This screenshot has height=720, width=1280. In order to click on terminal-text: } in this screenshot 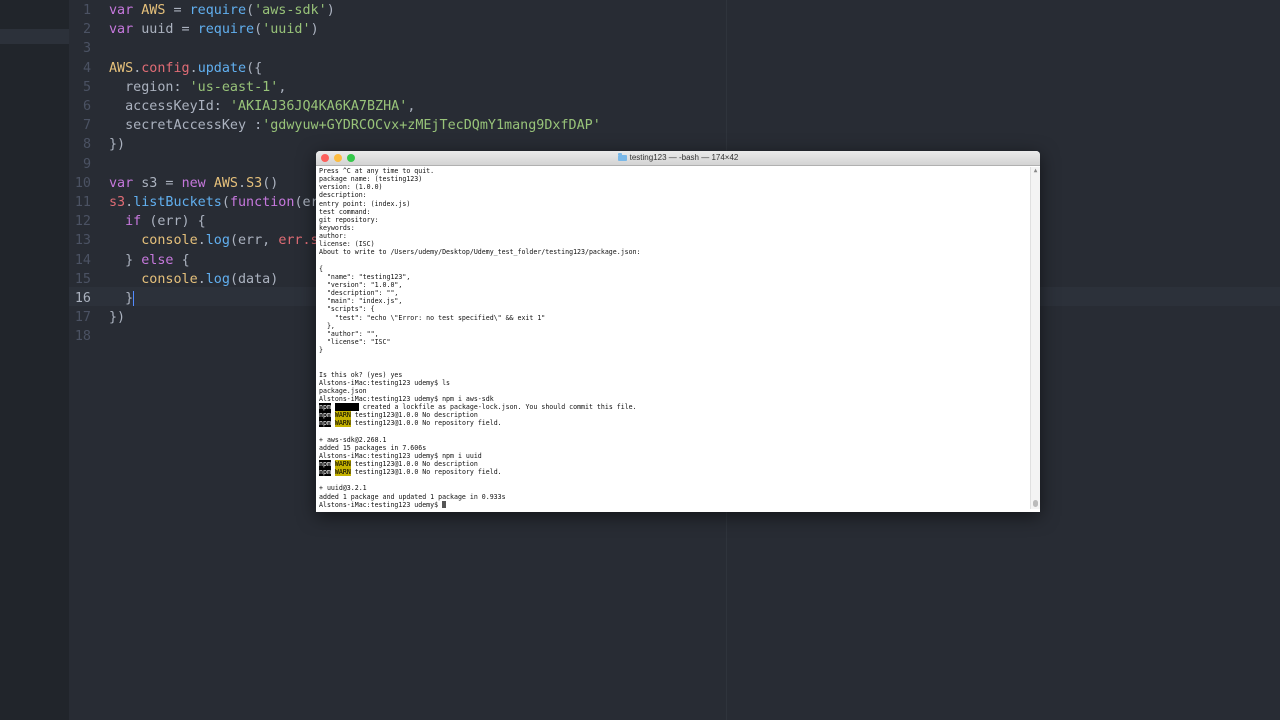, I will do `click(321, 350)`.